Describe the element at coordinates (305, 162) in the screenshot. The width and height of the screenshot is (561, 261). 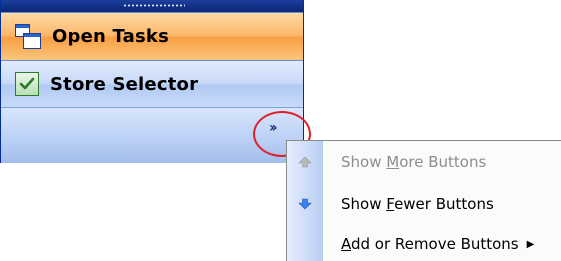
I see `arrow-up-icon` at that location.